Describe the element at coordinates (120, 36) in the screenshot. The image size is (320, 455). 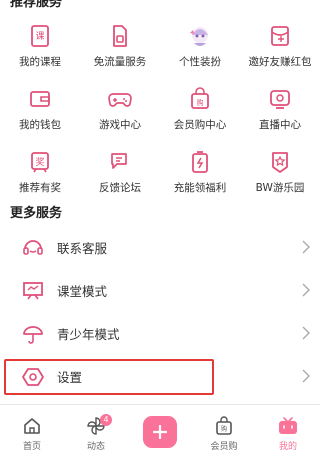
I see `sim-card-icon` at that location.